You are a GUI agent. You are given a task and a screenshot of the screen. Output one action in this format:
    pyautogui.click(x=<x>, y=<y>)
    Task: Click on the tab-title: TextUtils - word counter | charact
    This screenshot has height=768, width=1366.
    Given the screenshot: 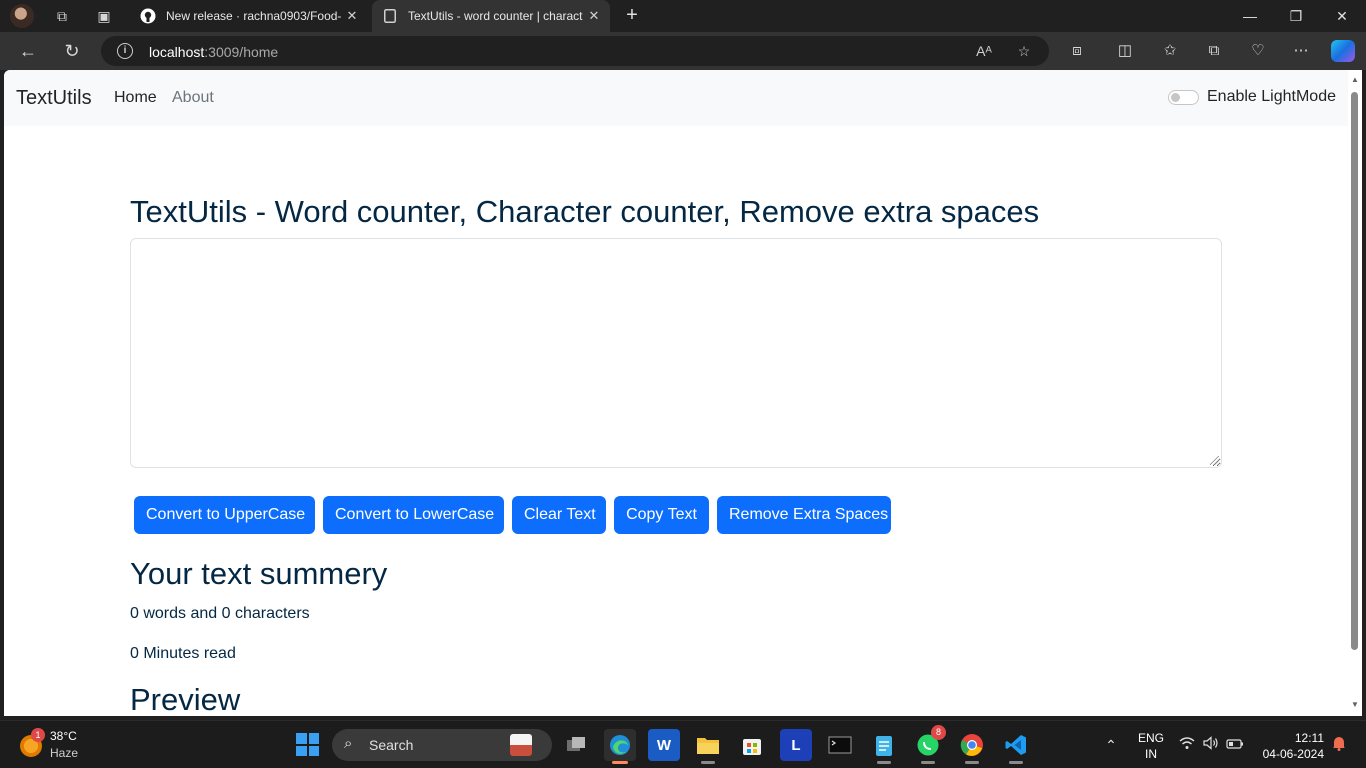 What is the action you would take?
    pyautogui.click(x=495, y=16)
    